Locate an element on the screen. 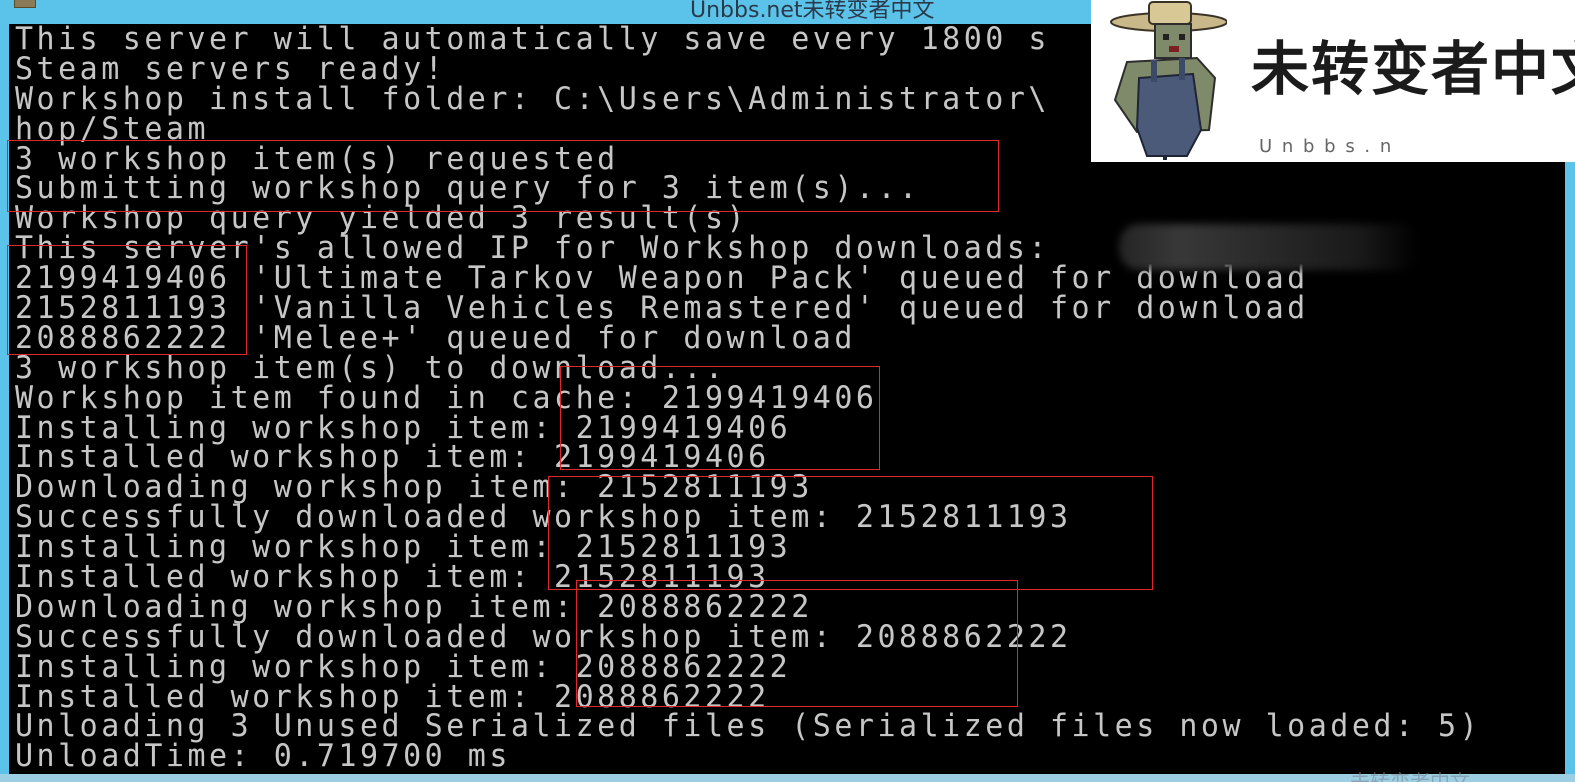 This screenshot has height=782, width=1575. ghost-watermark-text: 未转变者中文 is located at coordinates (1410, 776).